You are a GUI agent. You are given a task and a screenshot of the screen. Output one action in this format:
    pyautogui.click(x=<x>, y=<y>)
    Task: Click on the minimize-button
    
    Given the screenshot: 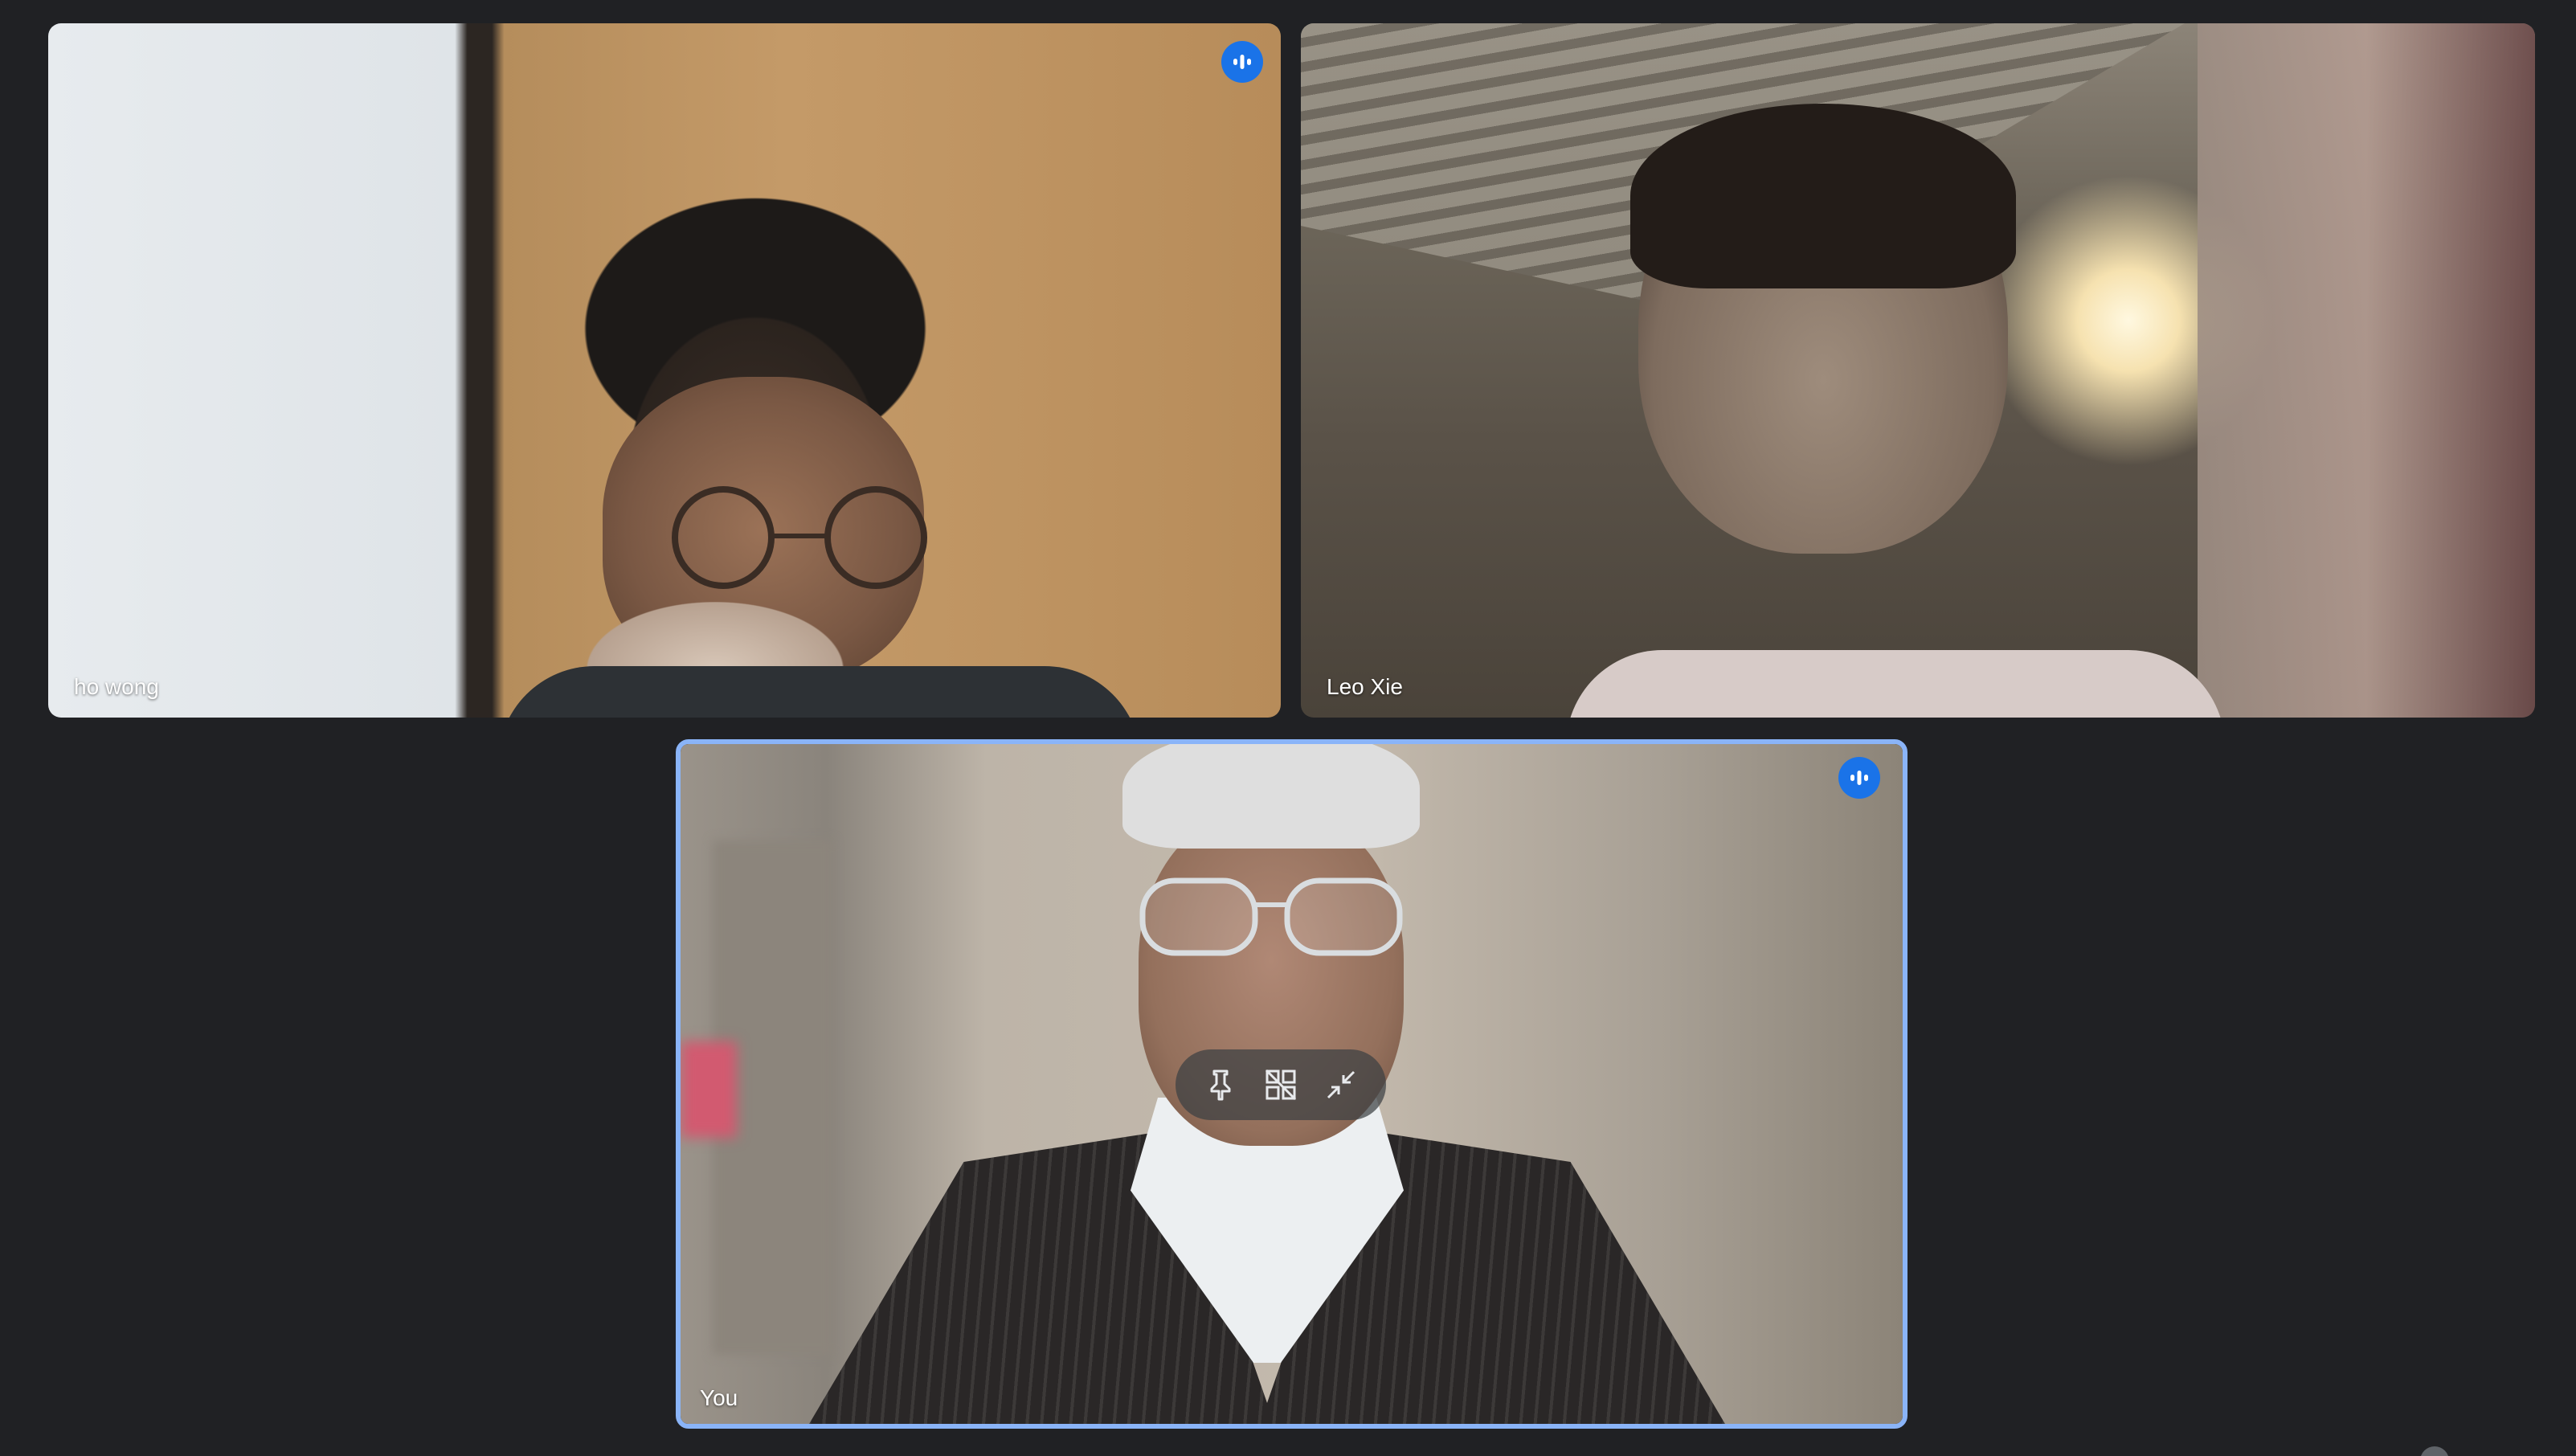 What is the action you would take?
    pyautogui.click(x=1342, y=1084)
    